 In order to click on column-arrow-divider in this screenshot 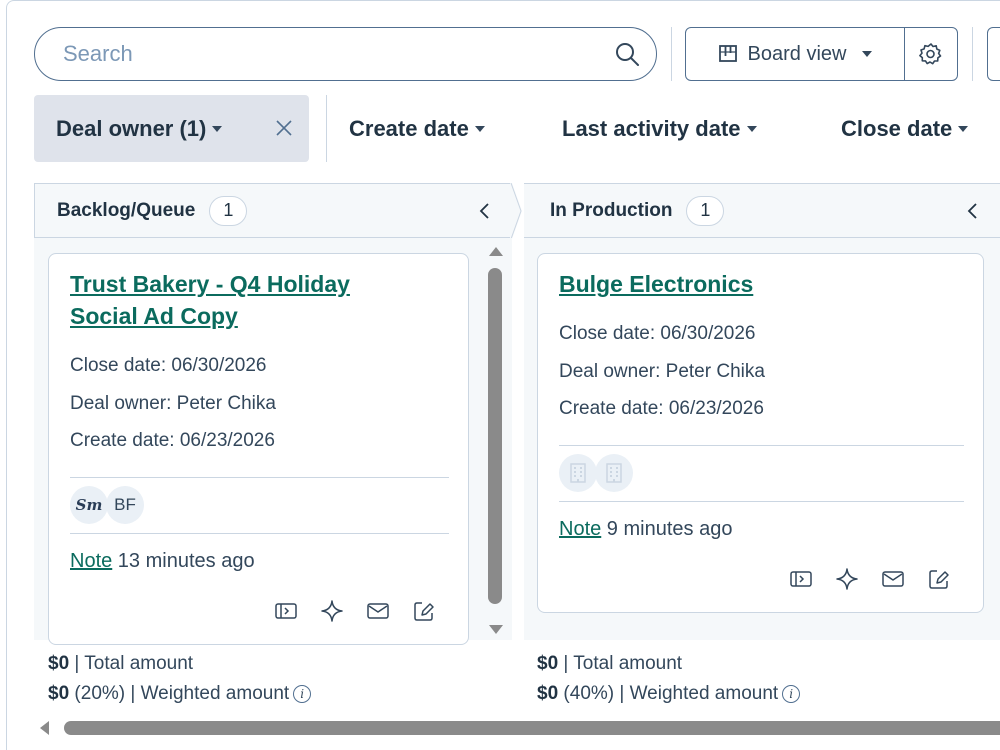, I will do `click(516, 211)`.